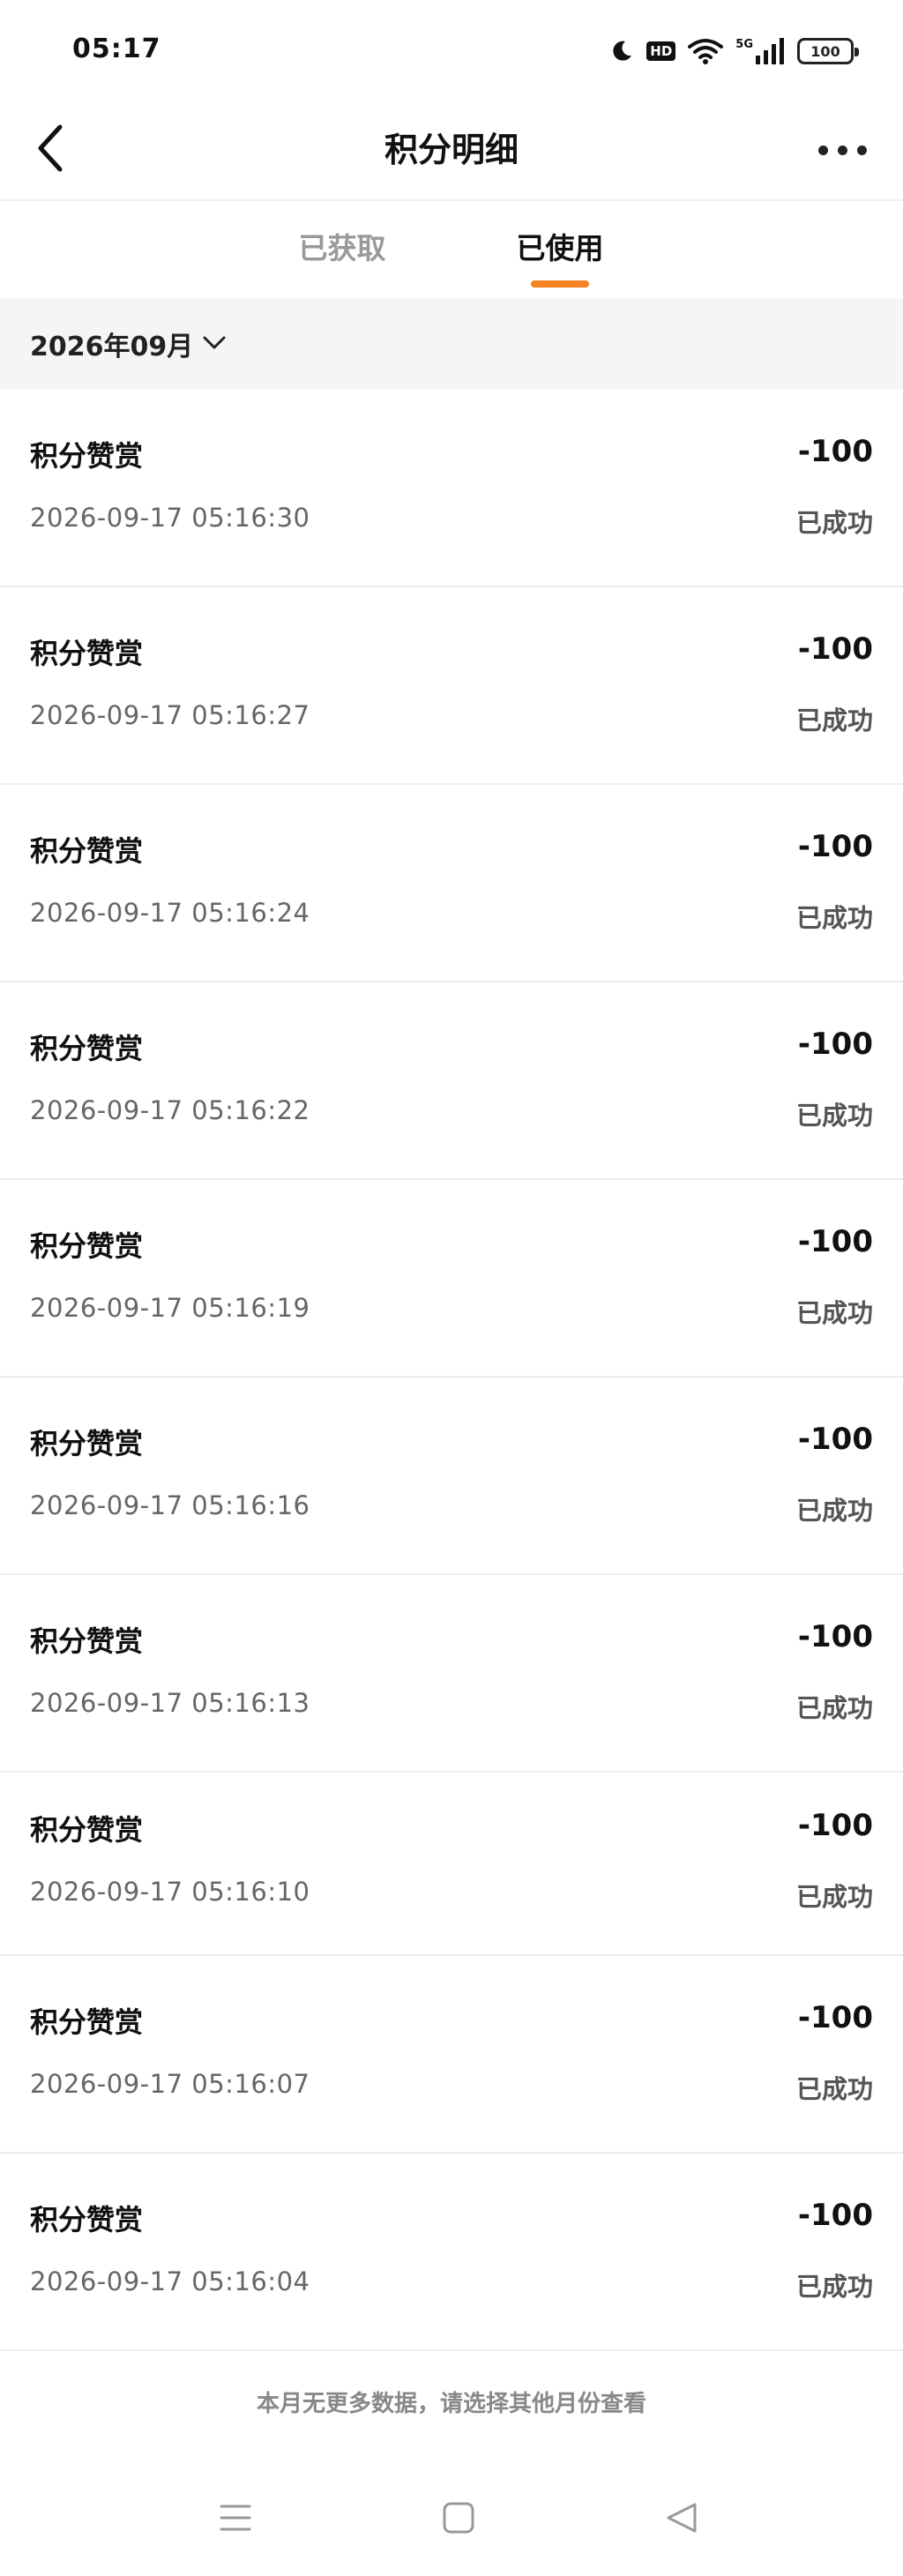  Describe the element at coordinates (451, 1674) in the screenshot. I see `list-item: 积分赞赏 -100 2026-09-17 05:16:13 已成功` at that location.